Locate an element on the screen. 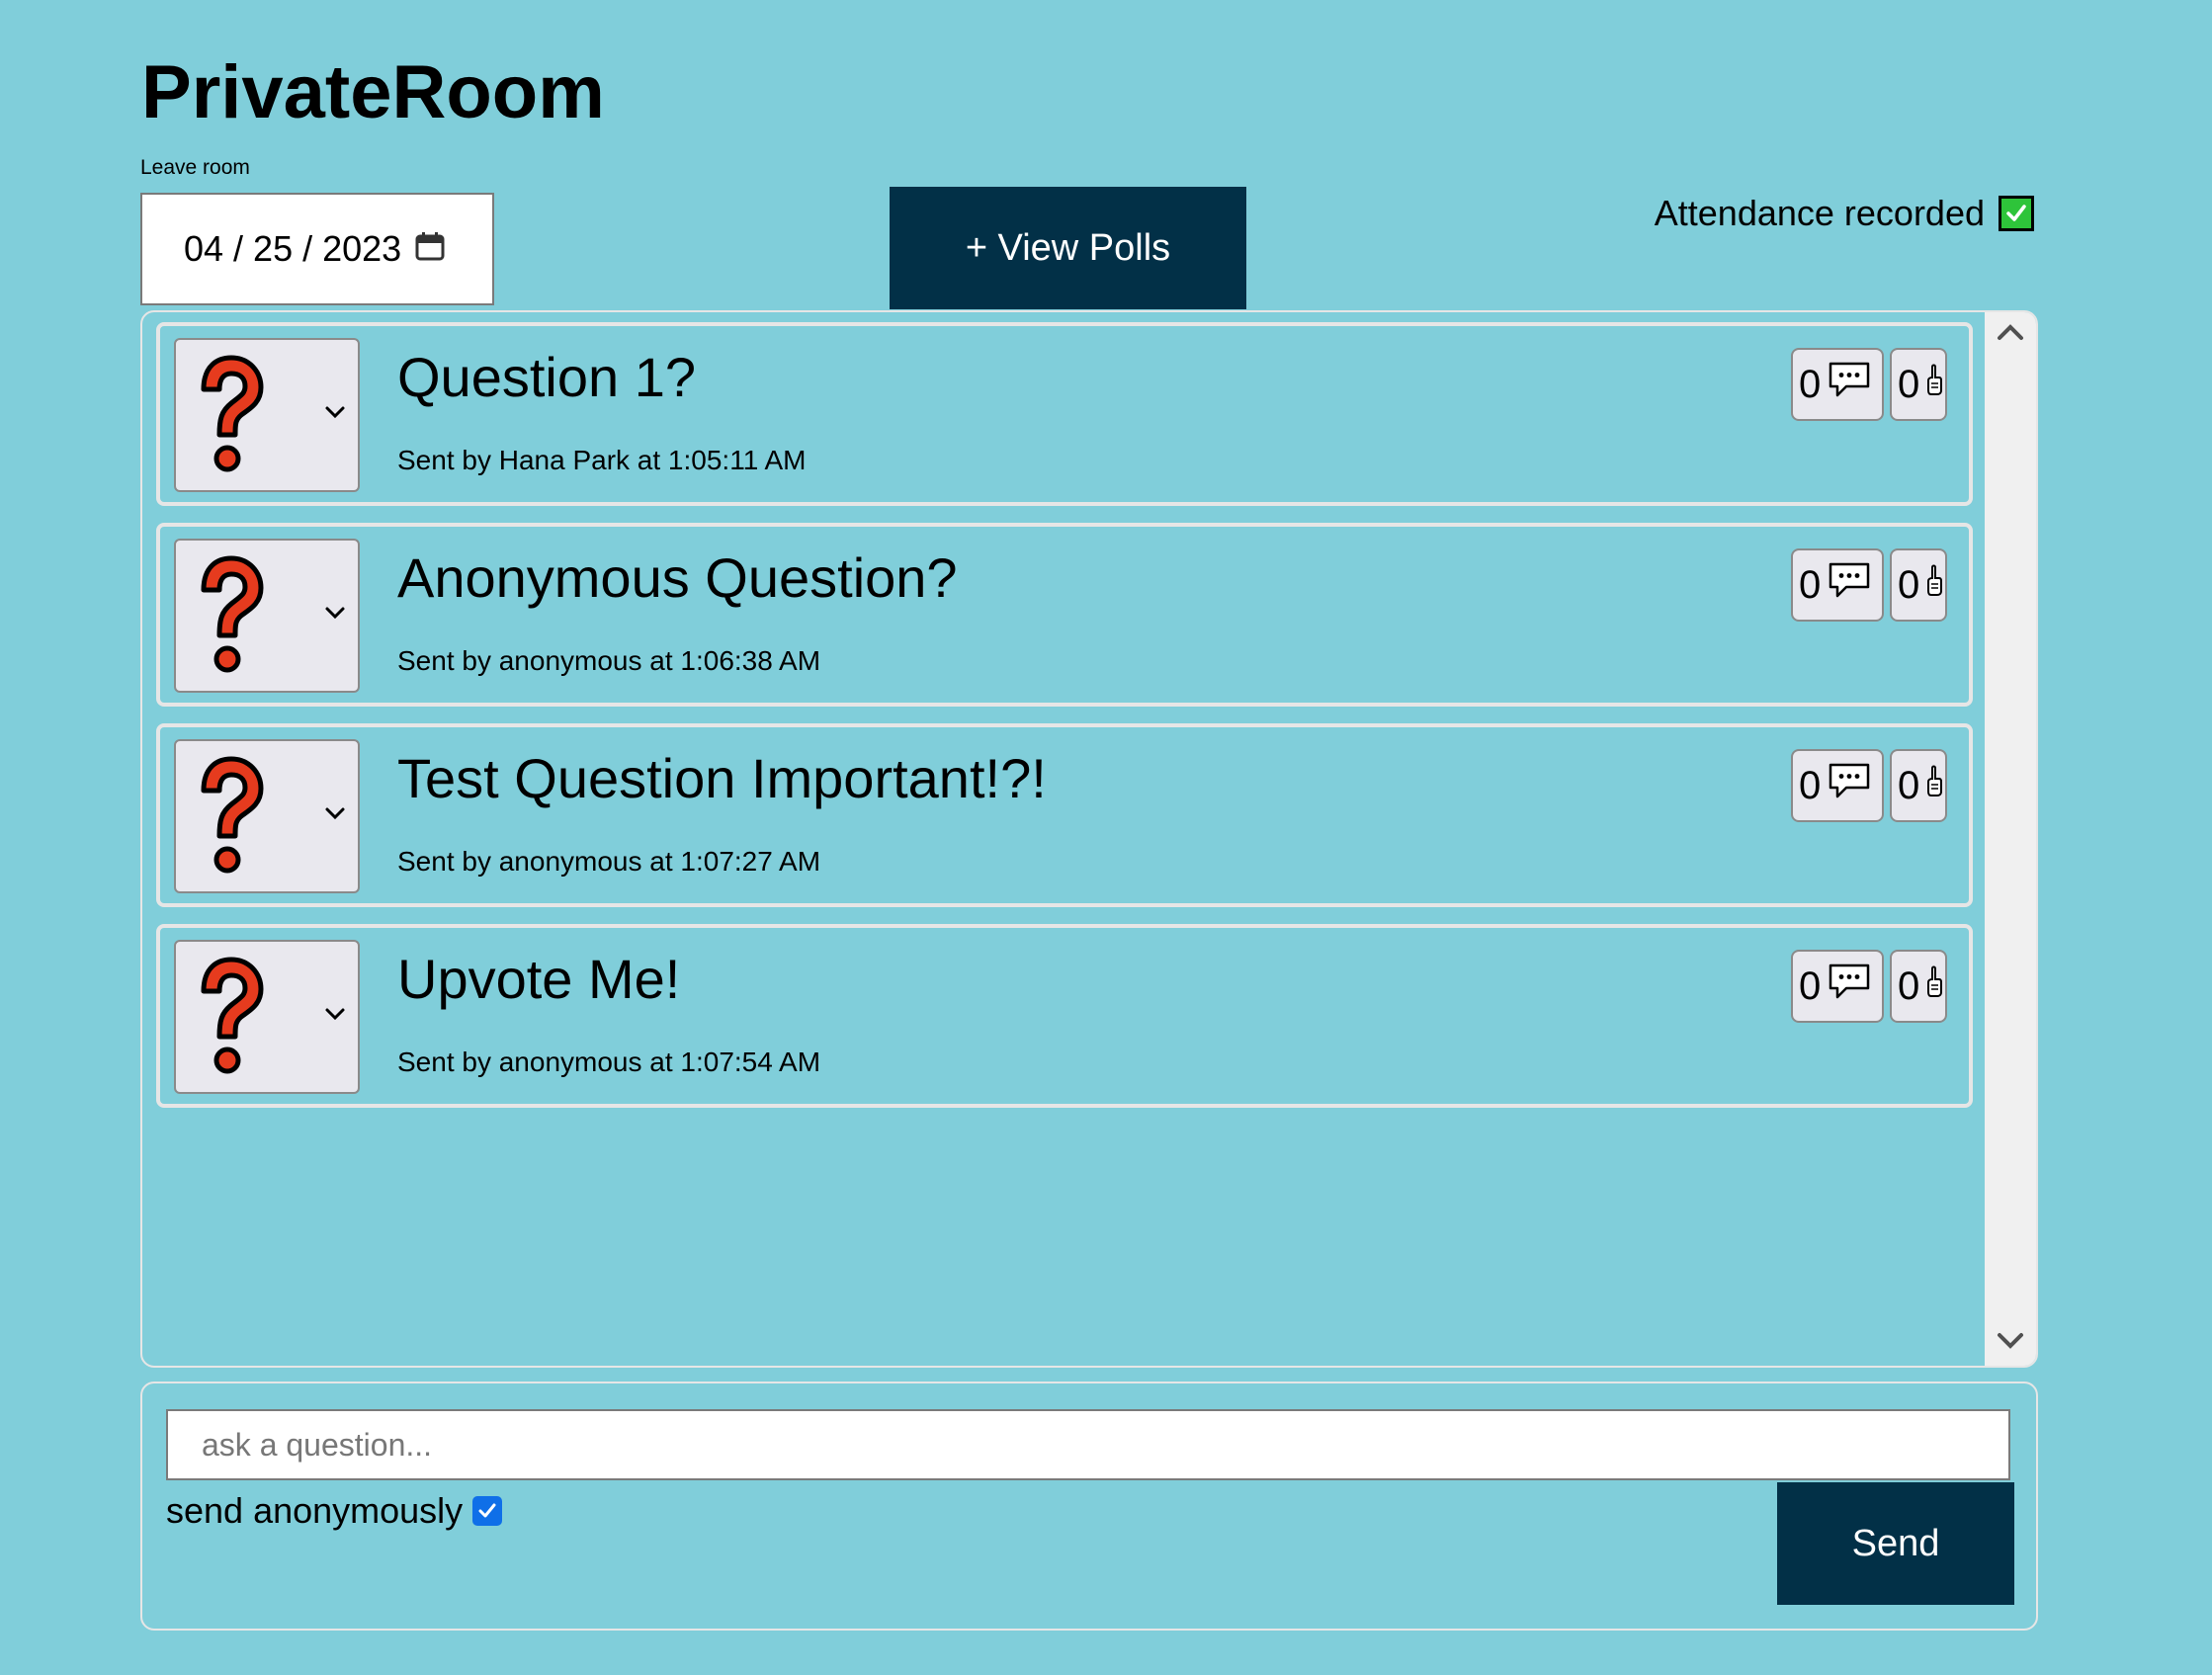 Image resolution: width=2212 pixels, height=1675 pixels. question-sender: Sent by anonymous at 1:06:38 AM is located at coordinates (609, 660).